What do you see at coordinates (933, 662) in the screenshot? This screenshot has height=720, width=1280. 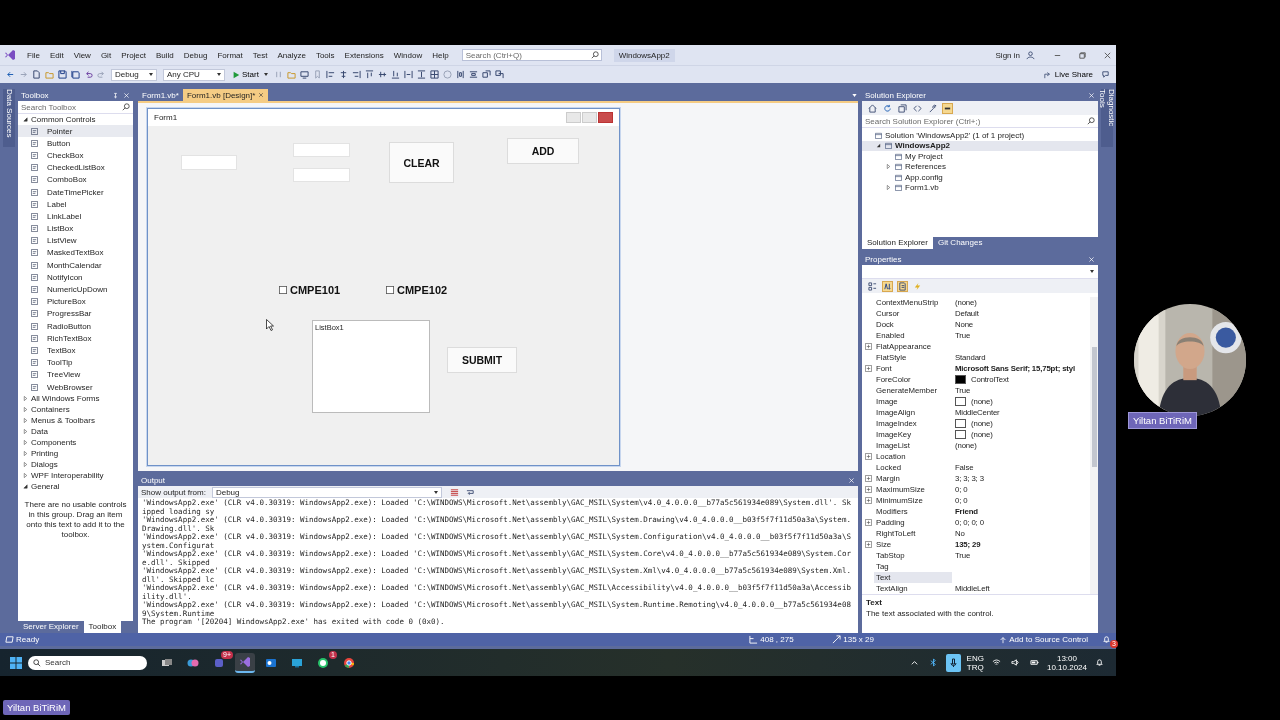 I see `bluetooth-icon` at bounding box center [933, 662].